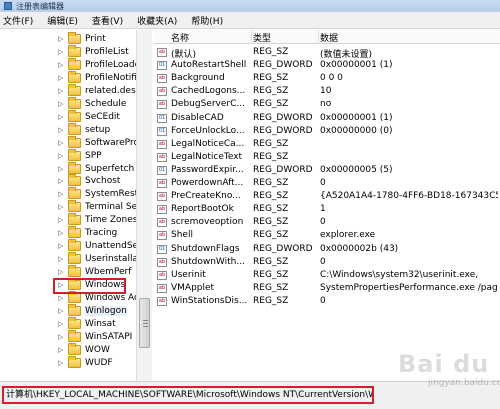 This screenshot has height=409, width=500. I want to click on registry-value-row: ab Shell REG_SZ explorer.exe, so click(327, 235).